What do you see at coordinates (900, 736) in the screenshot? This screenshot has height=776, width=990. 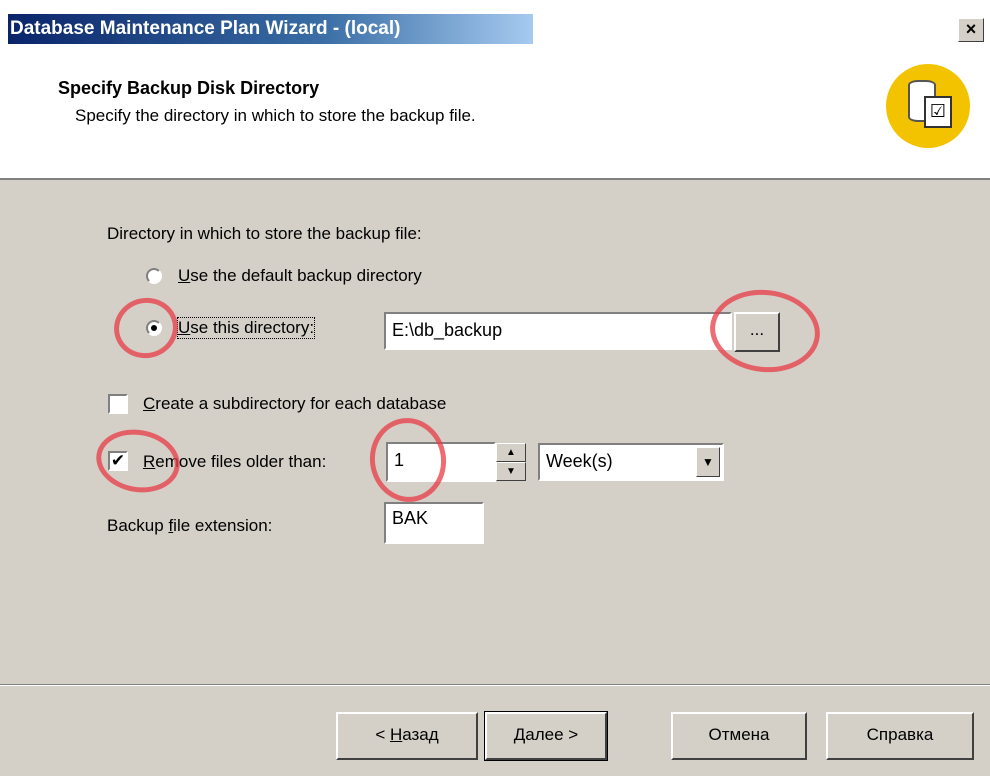 I see `help-button: Справка` at bounding box center [900, 736].